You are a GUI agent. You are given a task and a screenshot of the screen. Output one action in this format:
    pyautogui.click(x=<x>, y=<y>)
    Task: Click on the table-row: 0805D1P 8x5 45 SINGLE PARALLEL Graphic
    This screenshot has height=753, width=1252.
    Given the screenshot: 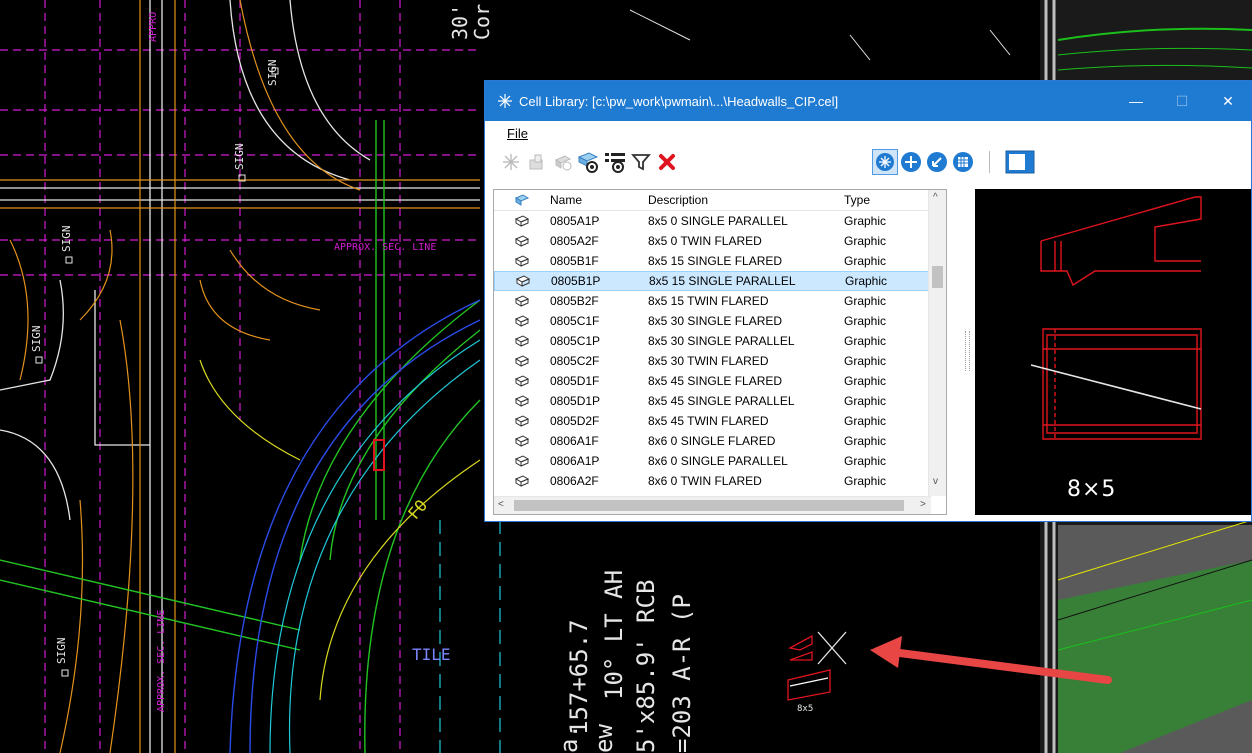 What is the action you would take?
    pyautogui.click(x=720, y=401)
    